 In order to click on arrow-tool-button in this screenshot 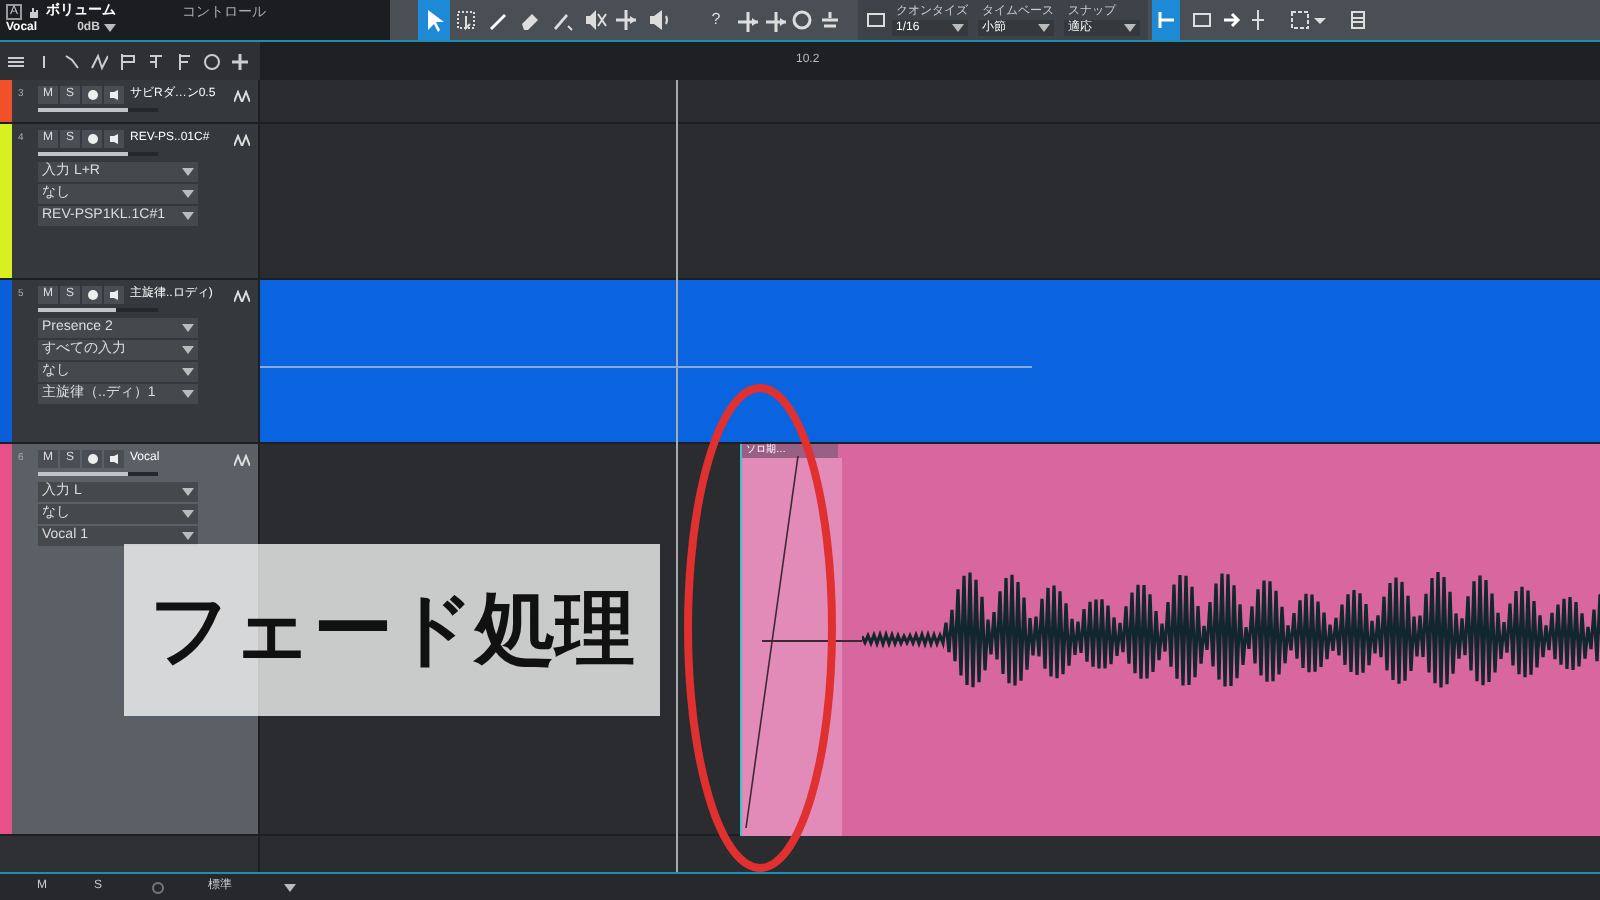, I will do `click(434, 20)`.